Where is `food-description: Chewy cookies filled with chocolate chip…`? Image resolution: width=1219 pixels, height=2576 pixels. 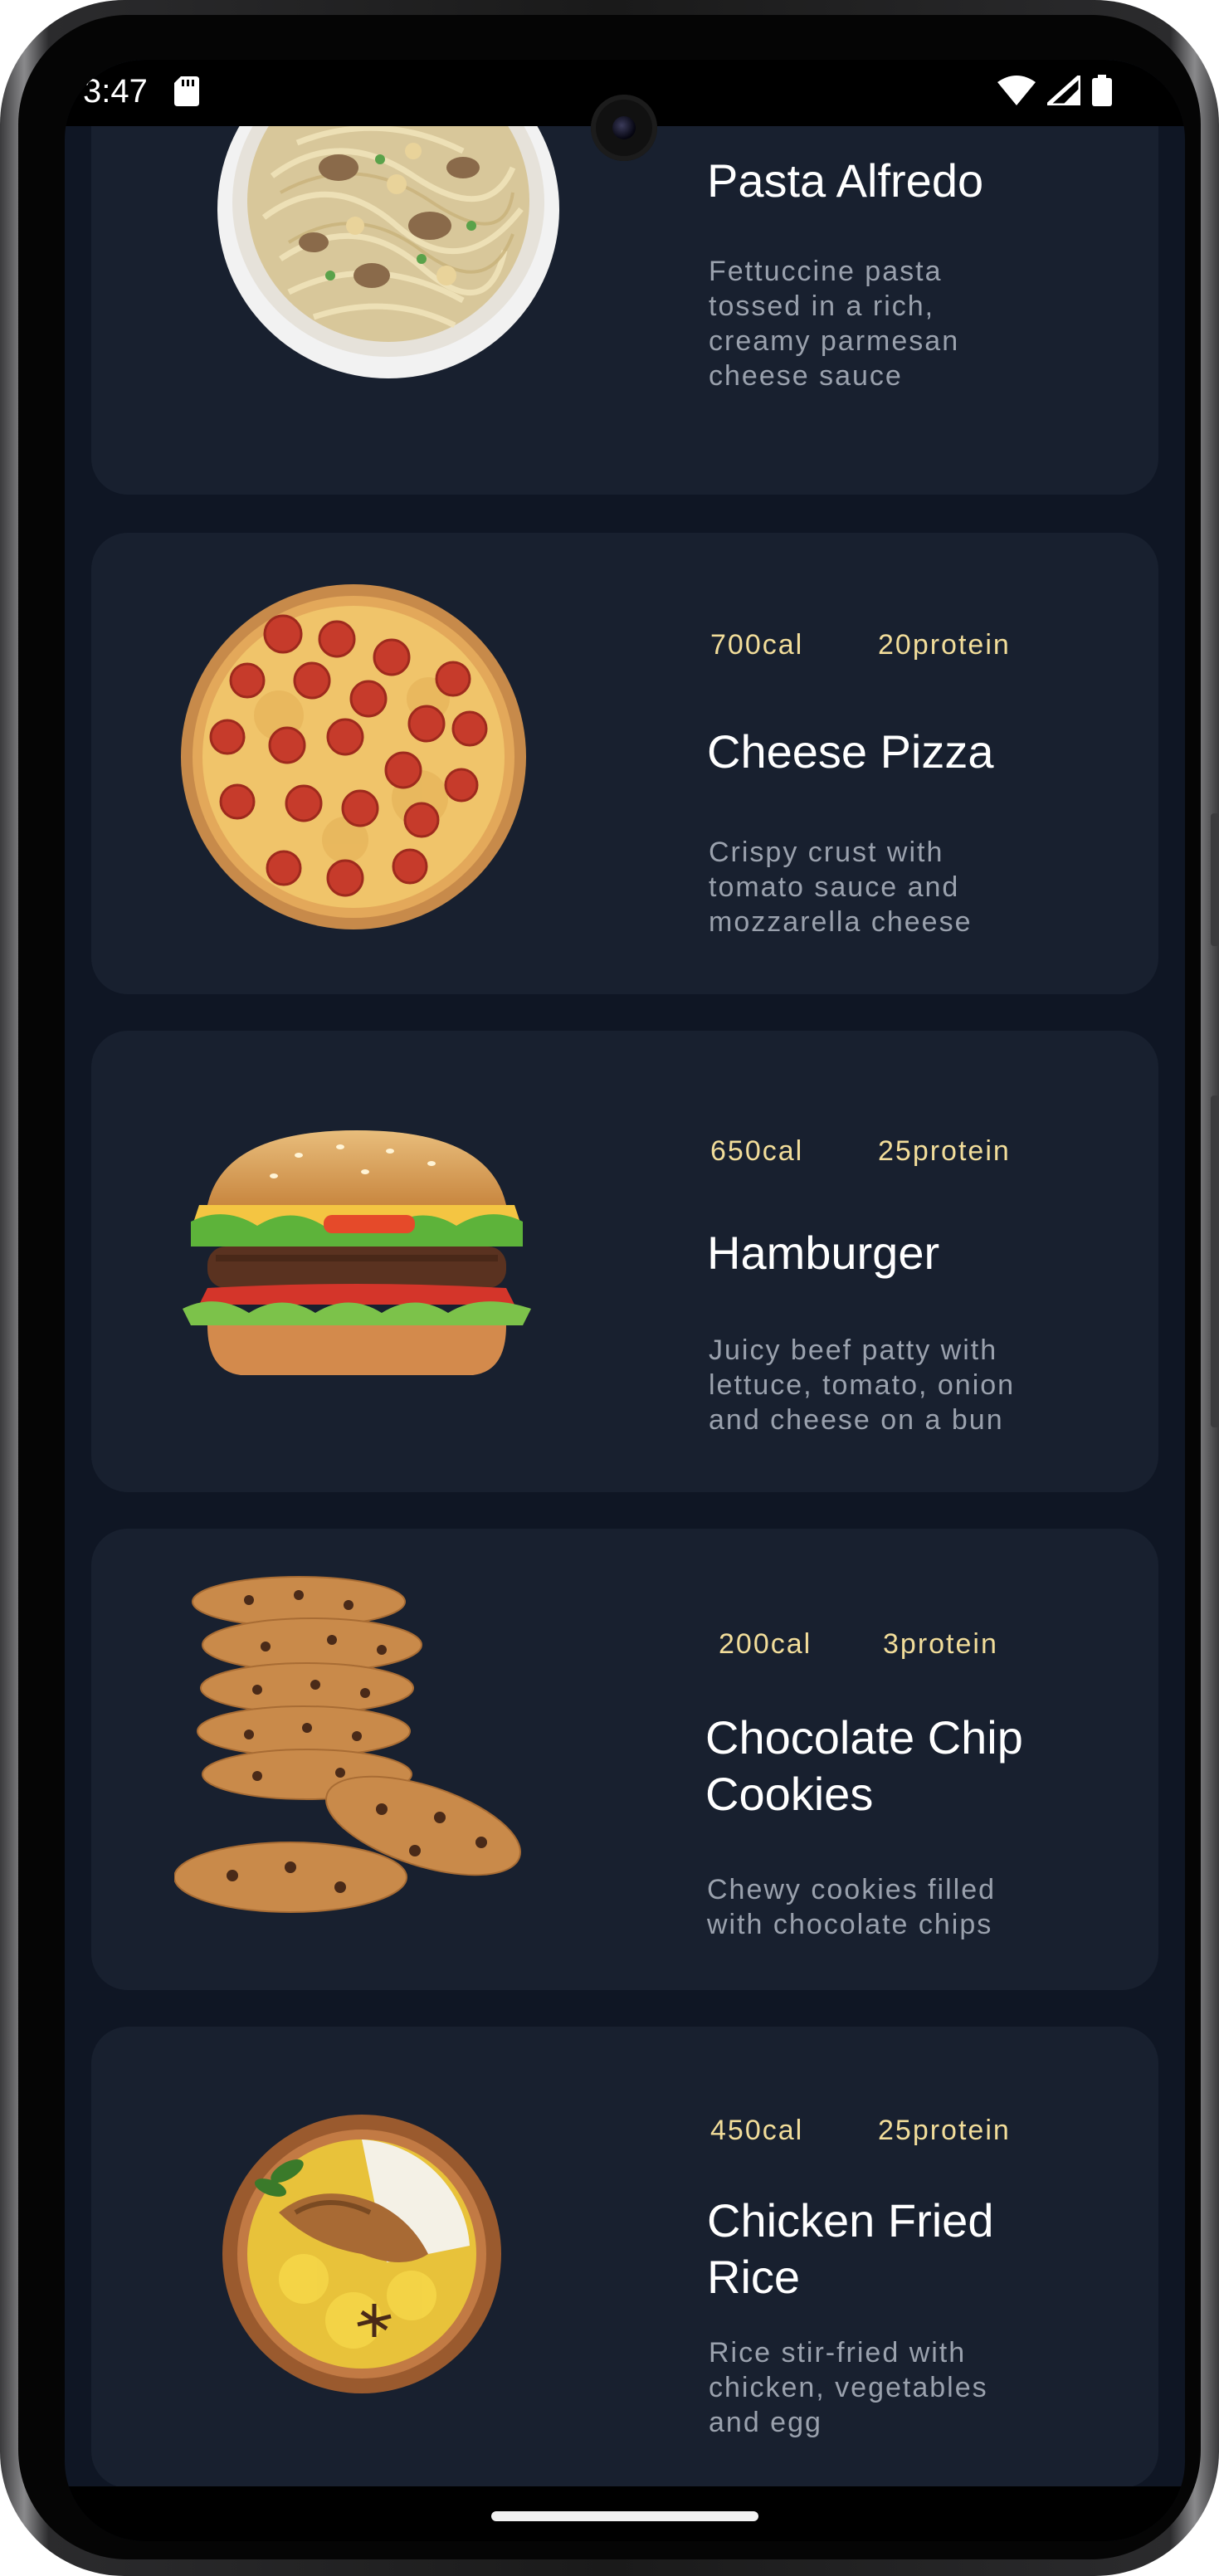
food-description: Chewy cookies filled with chocolate chip… is located at coordinates (852, 1907).